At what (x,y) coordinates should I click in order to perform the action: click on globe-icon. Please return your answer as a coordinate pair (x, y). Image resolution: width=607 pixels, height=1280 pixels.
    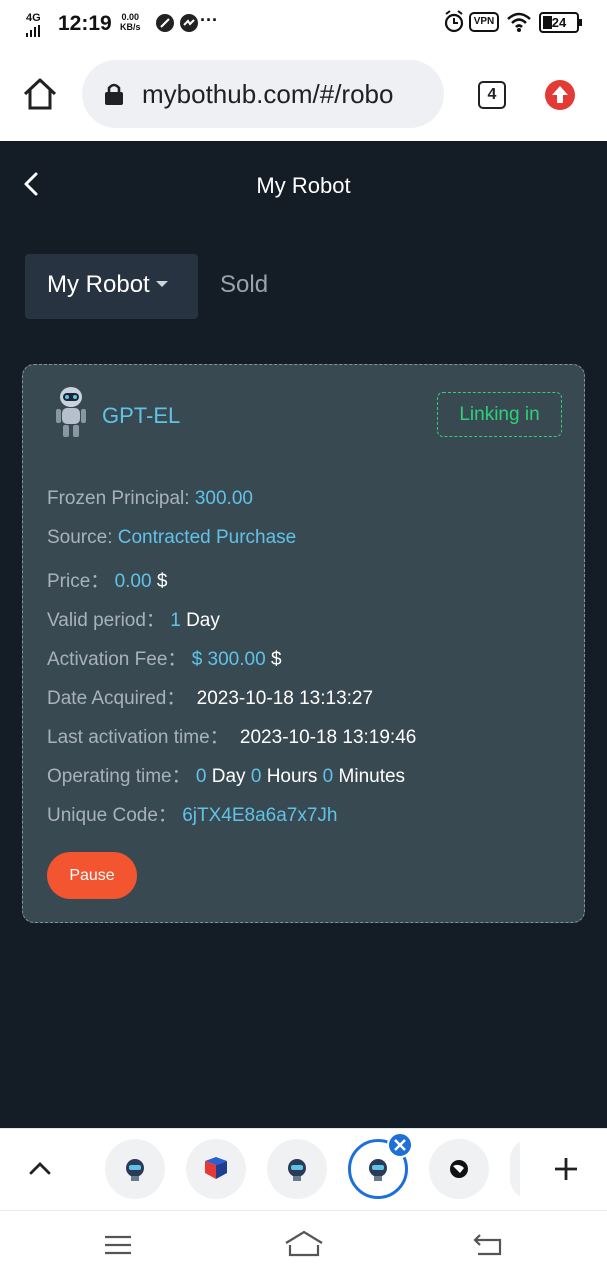
    Looking at the image, I should click on (459, 1169).